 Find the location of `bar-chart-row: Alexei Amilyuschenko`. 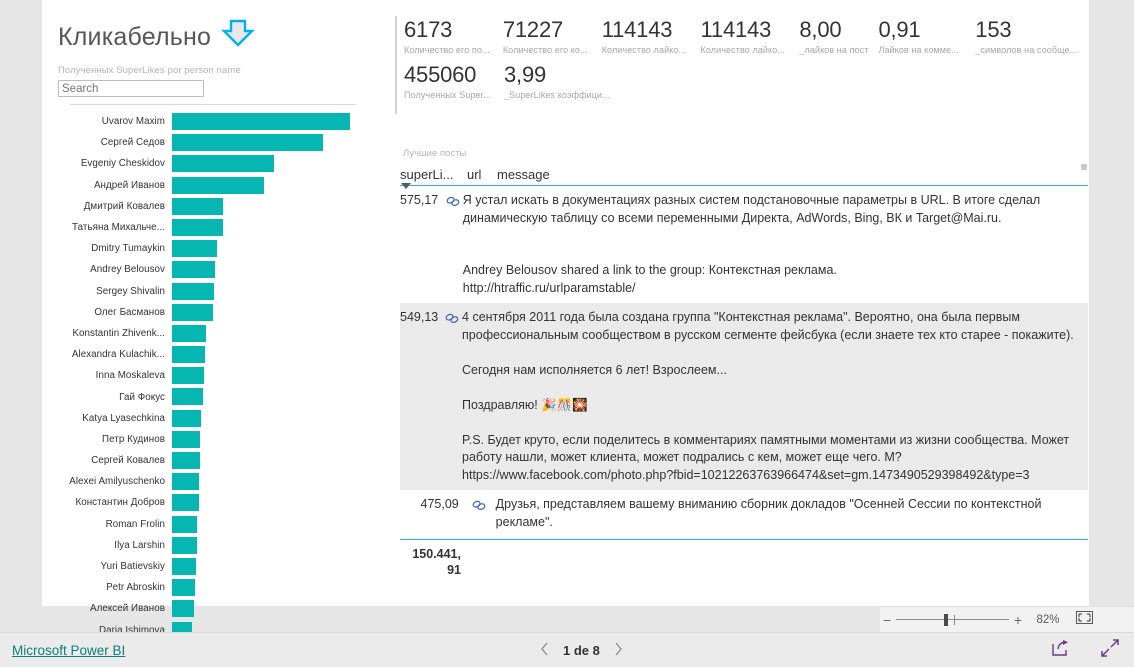

bar-chart-row: Alexei Amilyuschenko is located at coordinates (206, 481).